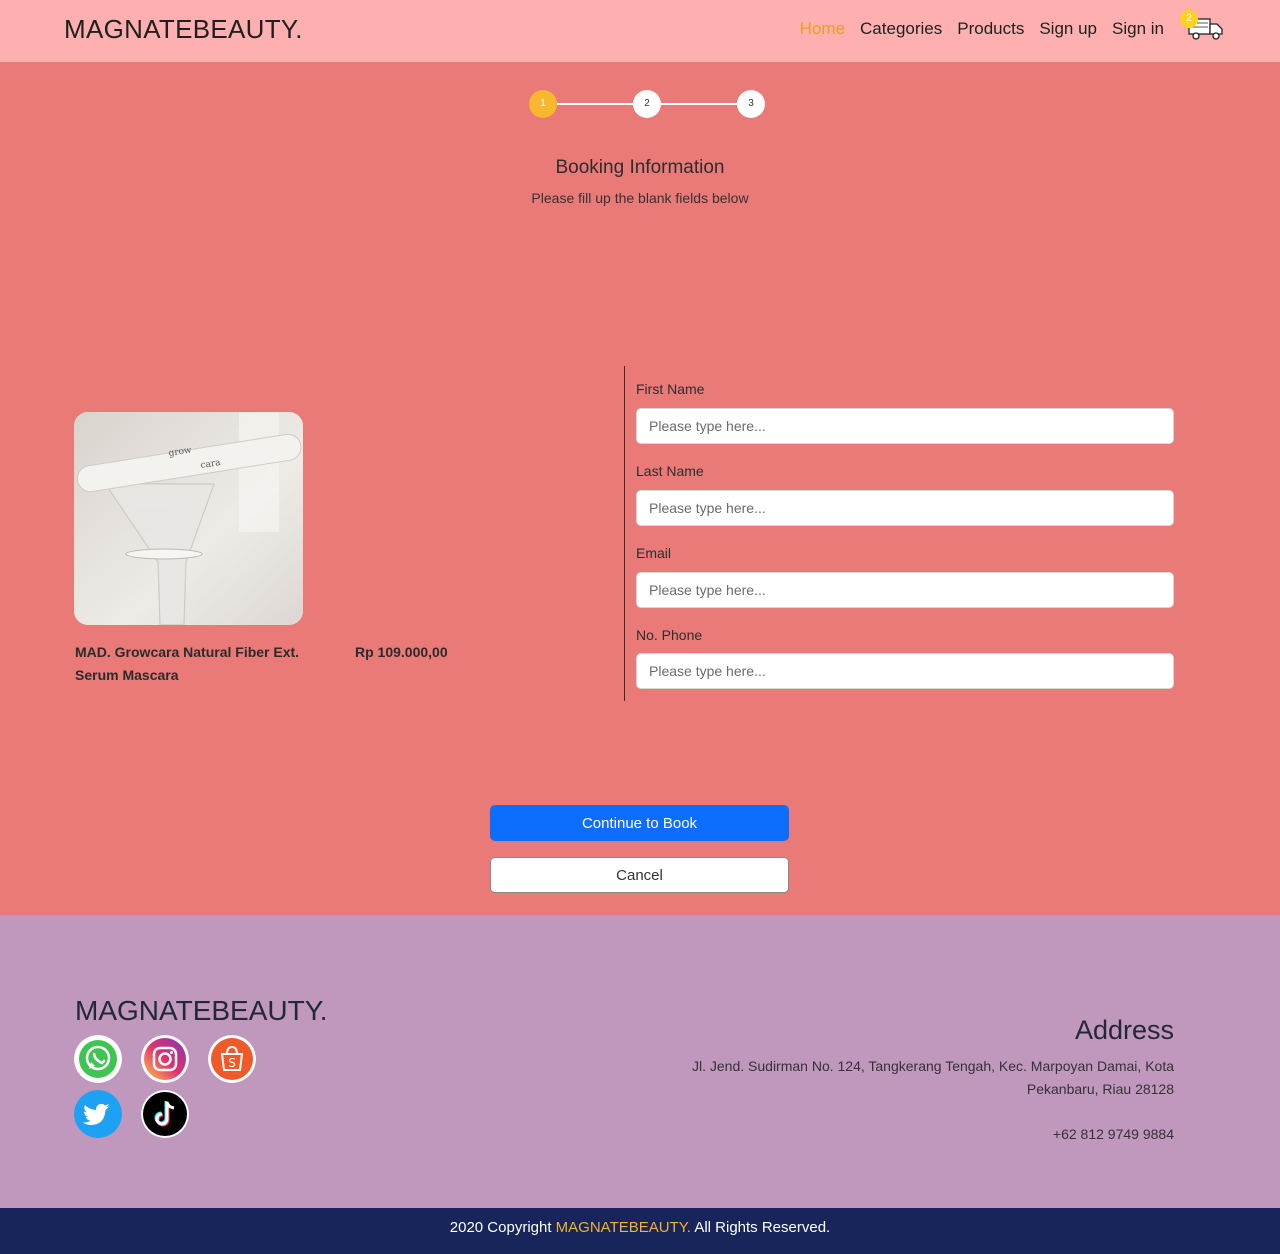  Describe the element at coordinates (905, 671) in the screenshot. I see `phone-input` at that location.